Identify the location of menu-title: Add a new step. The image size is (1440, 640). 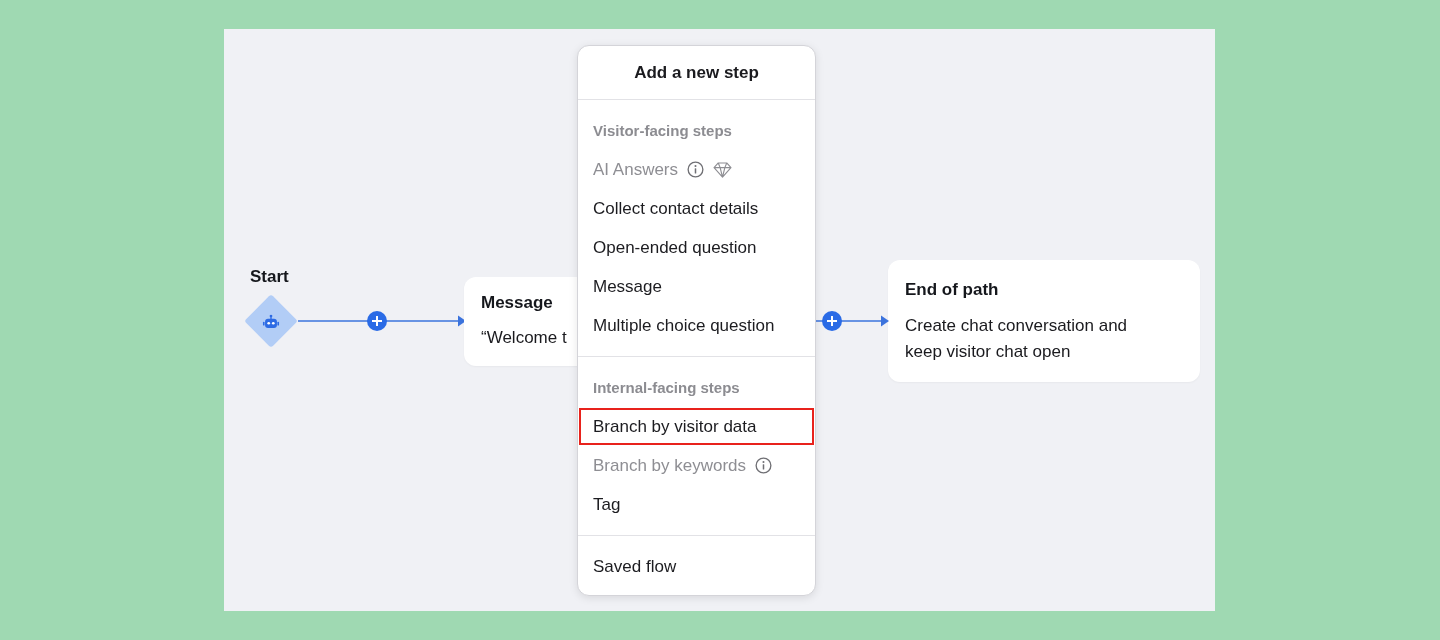
(696, 72).